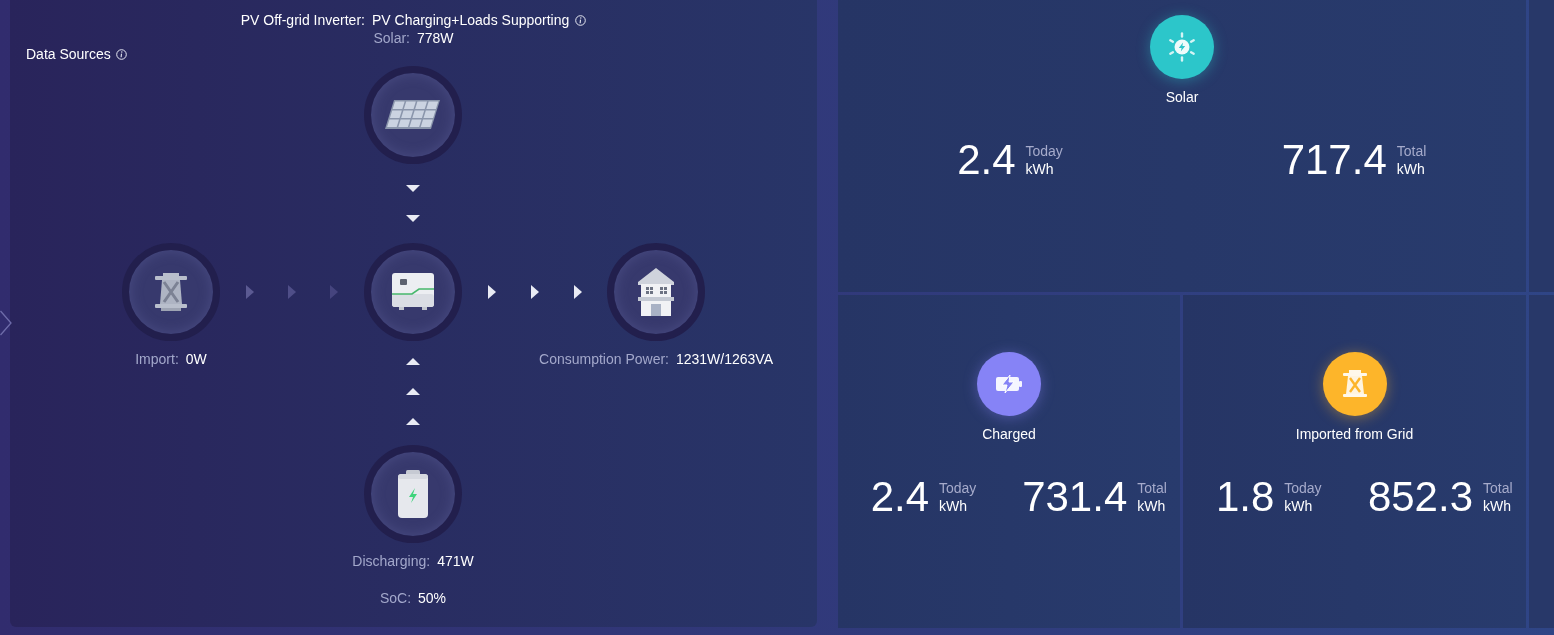 The width and height of the screenshot is (1554, 635). Describe the element at coordinates (302, 20) in the screenshot. I see `inverter-label: PV Off-grid Inverter:` at that location.